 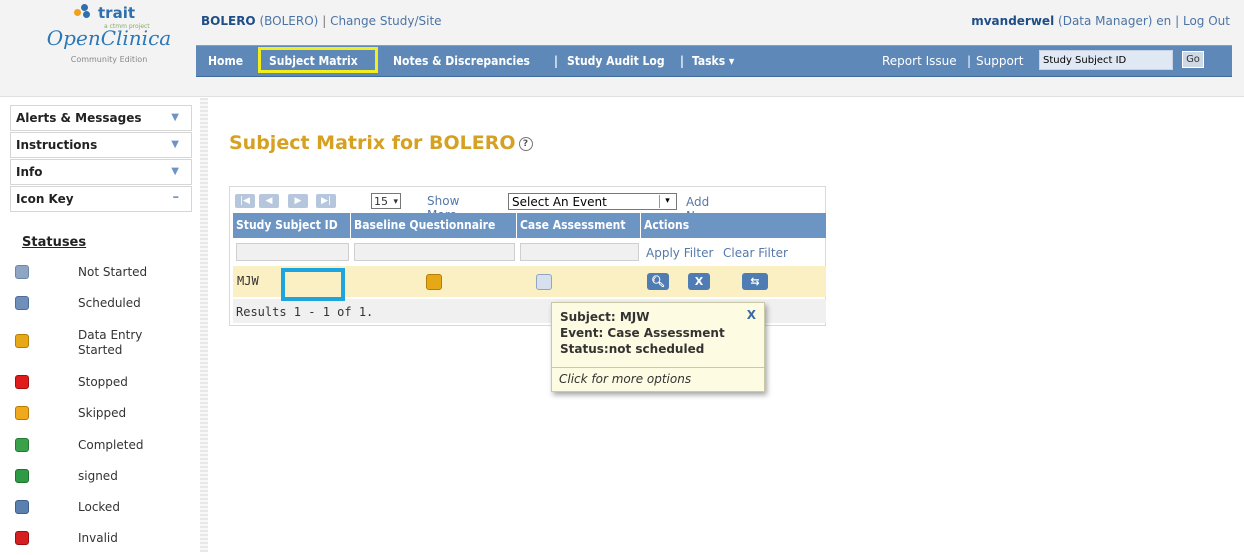 What do you see at coordinates (579, 252) in the screenshot?
I see `filter-case-assessment` at bounding box center [579, 252].